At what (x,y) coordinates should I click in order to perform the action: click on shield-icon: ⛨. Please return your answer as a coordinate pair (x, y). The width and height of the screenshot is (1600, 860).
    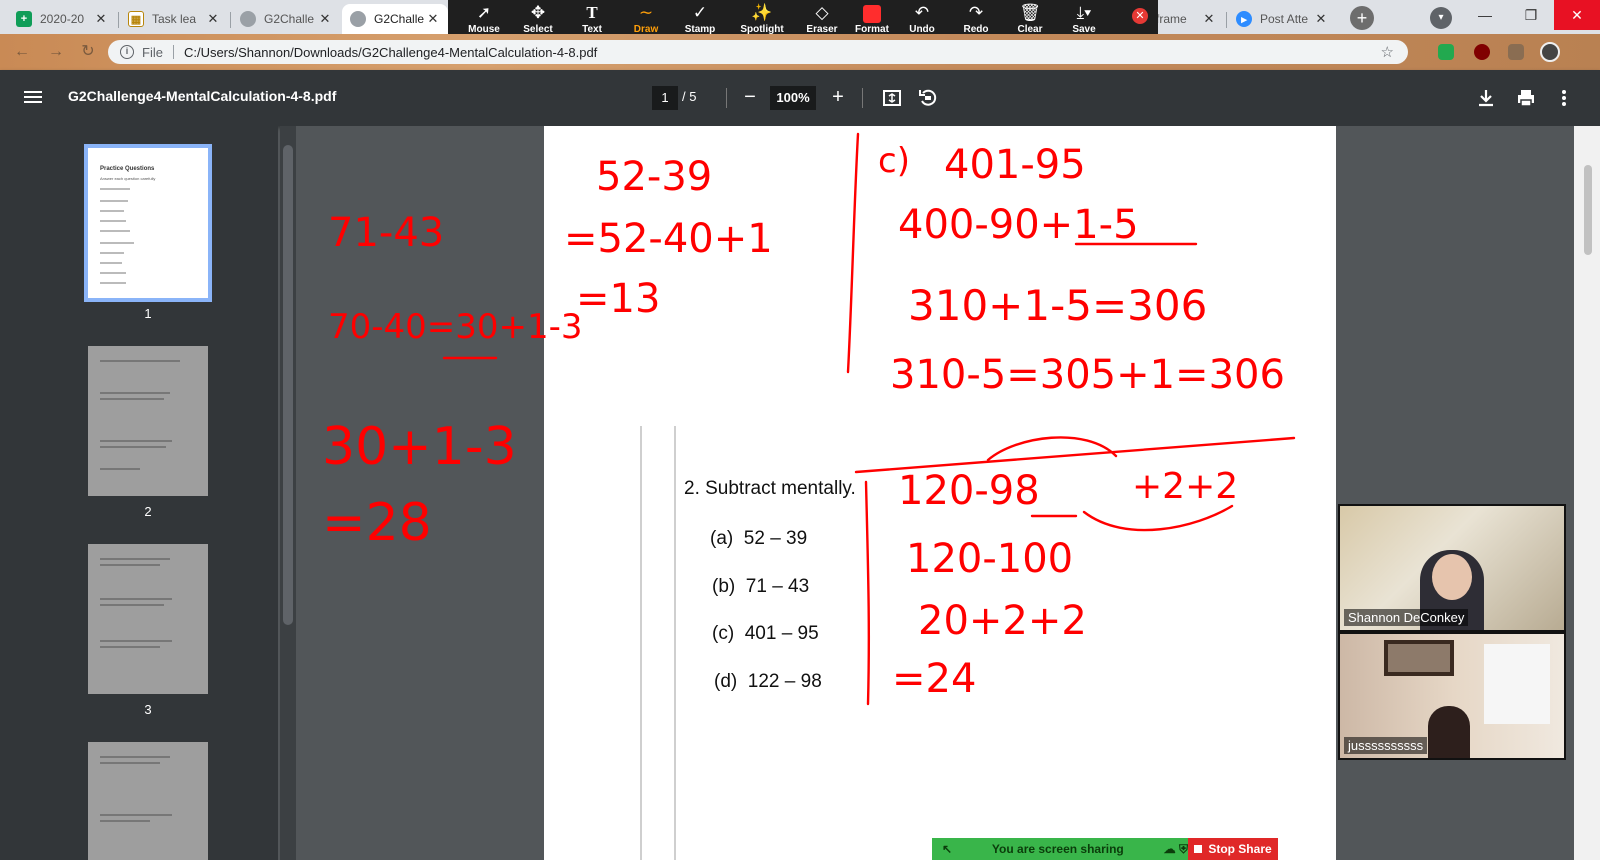
    Looking at the image, I should click on (1183, 848).